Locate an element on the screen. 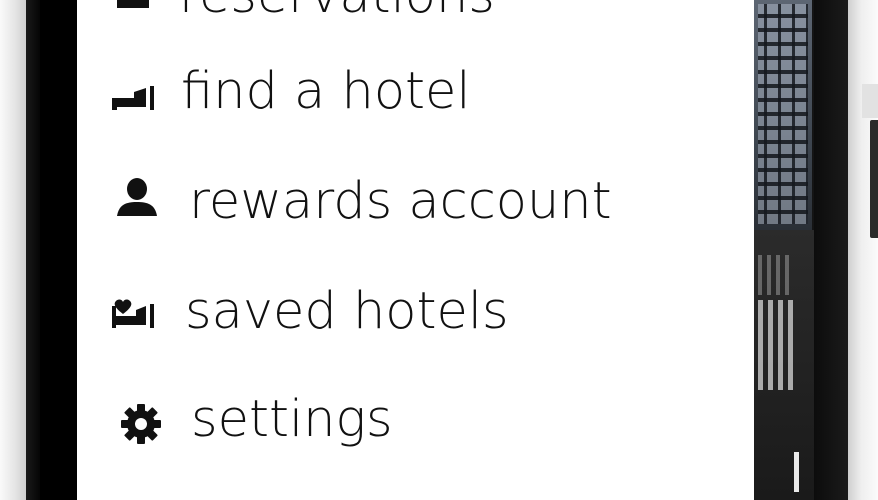 This screenshot has width=878, height=500. menu-item-label: settings is located at coordinates (292, 419).